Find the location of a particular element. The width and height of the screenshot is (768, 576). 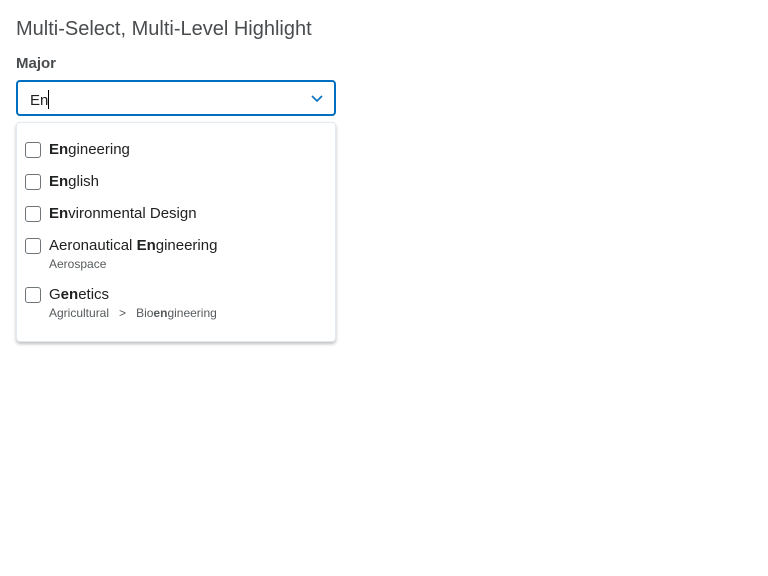

option-aeronautical-engineering: Aeronautical Engineering Aerospace is located at coordinates (176, 257).